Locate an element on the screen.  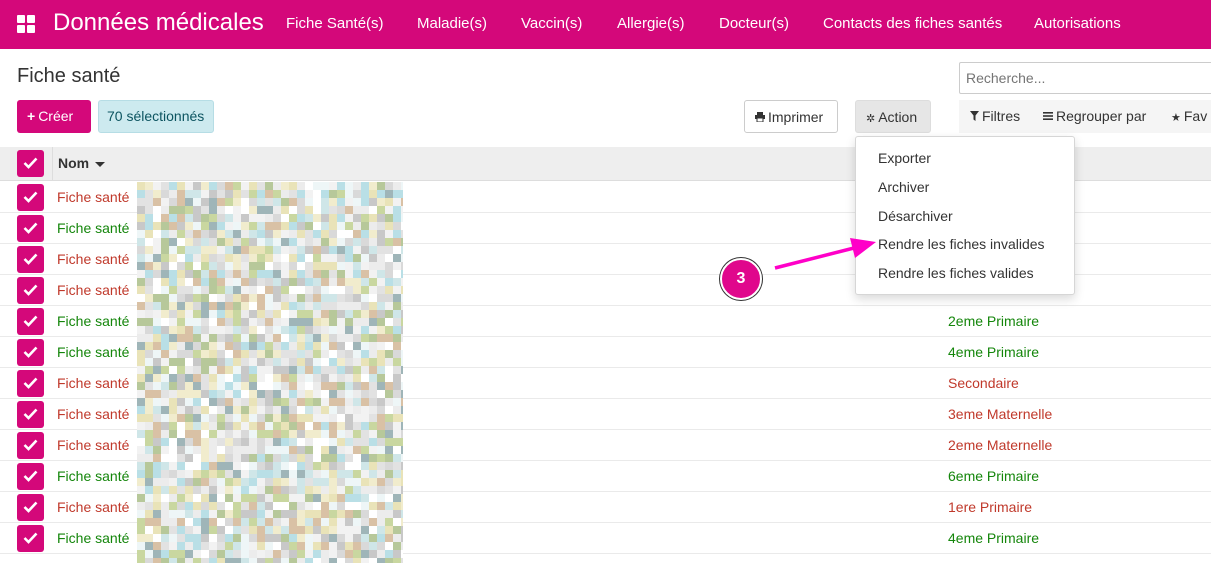
row-class: 2eme Primaire is located at coordinates (993, 321).